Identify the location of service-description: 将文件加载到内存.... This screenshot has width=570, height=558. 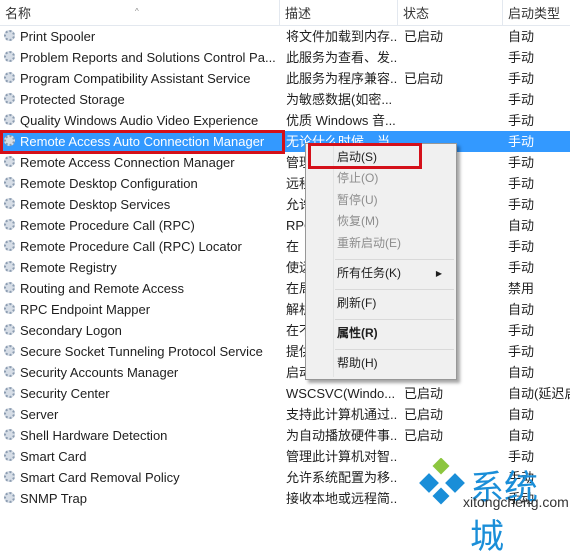
(342, 36).